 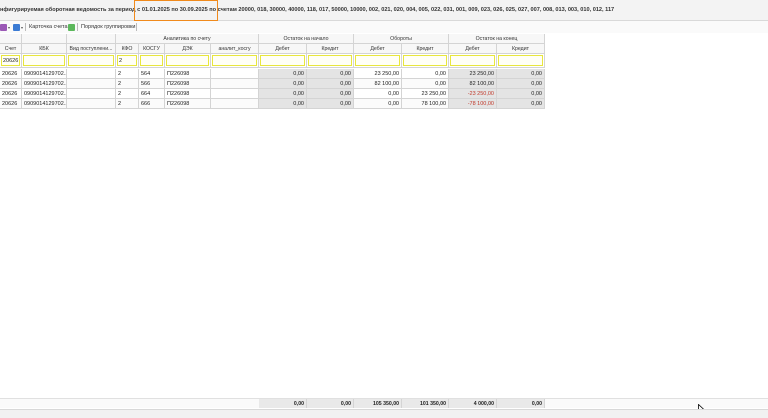 I want to click on account-card-button: Карточка счета, so click(x=48, y=27).